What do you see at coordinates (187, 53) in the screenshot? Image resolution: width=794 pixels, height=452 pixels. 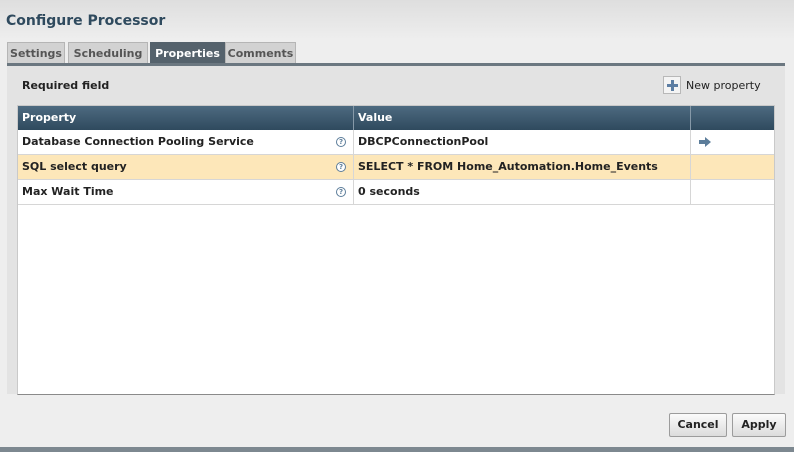 I see `tab-properties: Properties` at bounding box center [187, 53].